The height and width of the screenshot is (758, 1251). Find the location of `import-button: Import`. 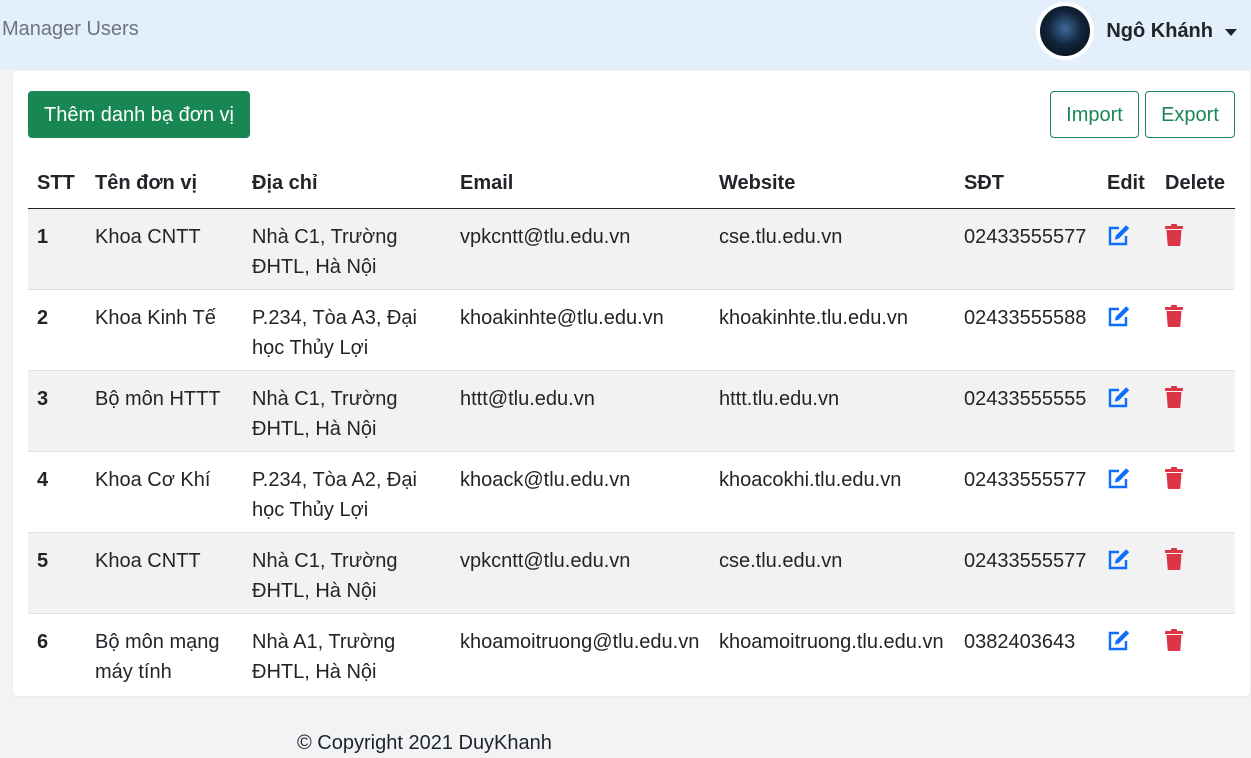

import-button: Import is located at coordinates (1094, 114).